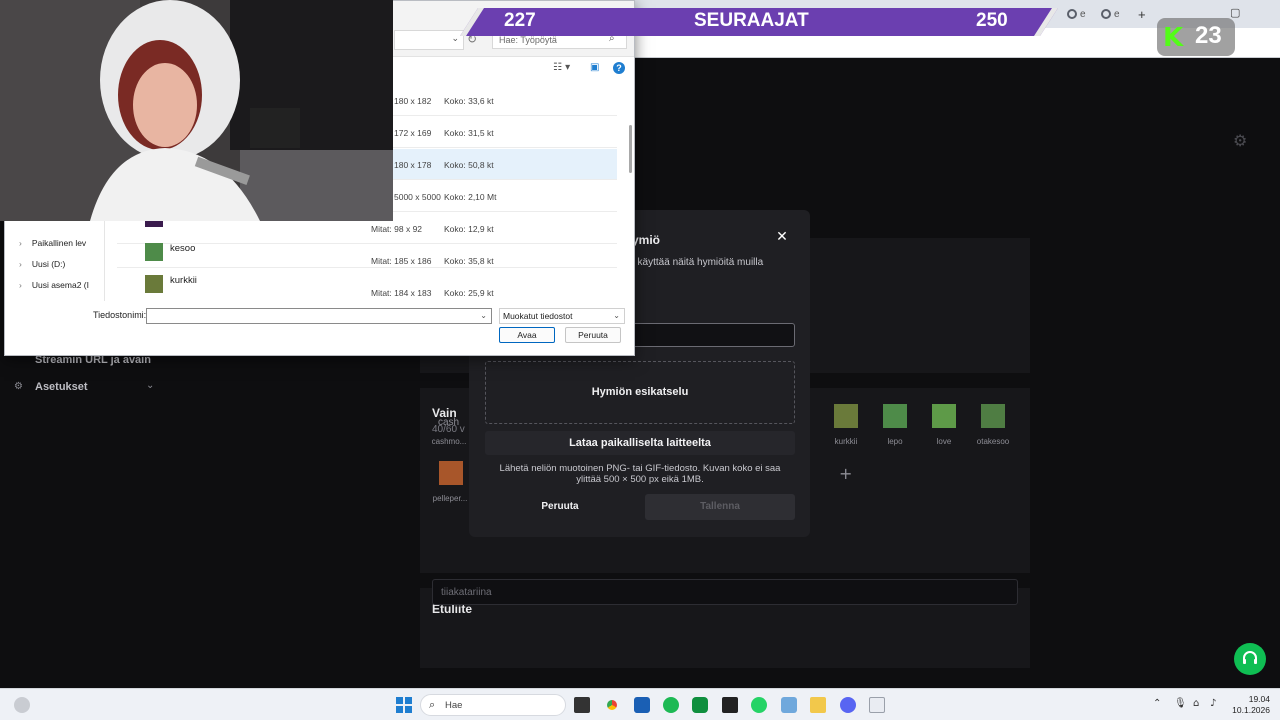 This screenshot has height=720, width=1280. I want to click on file-explorer-icon, so click(818, 705).